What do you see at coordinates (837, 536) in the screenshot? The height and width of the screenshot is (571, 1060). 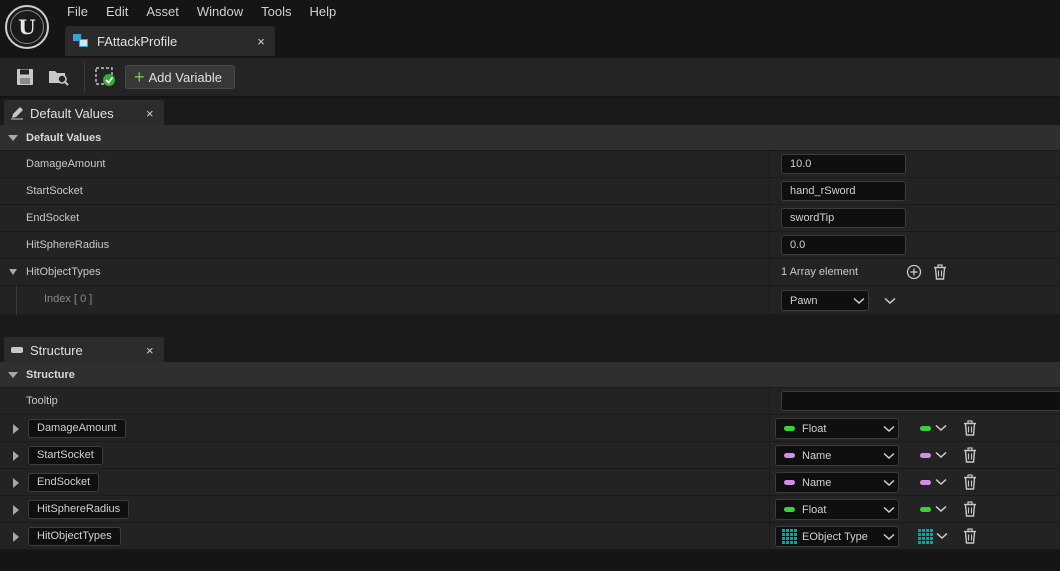 I see `variable-type-dropdown: EObject Type` at bounding box center [837, 536].